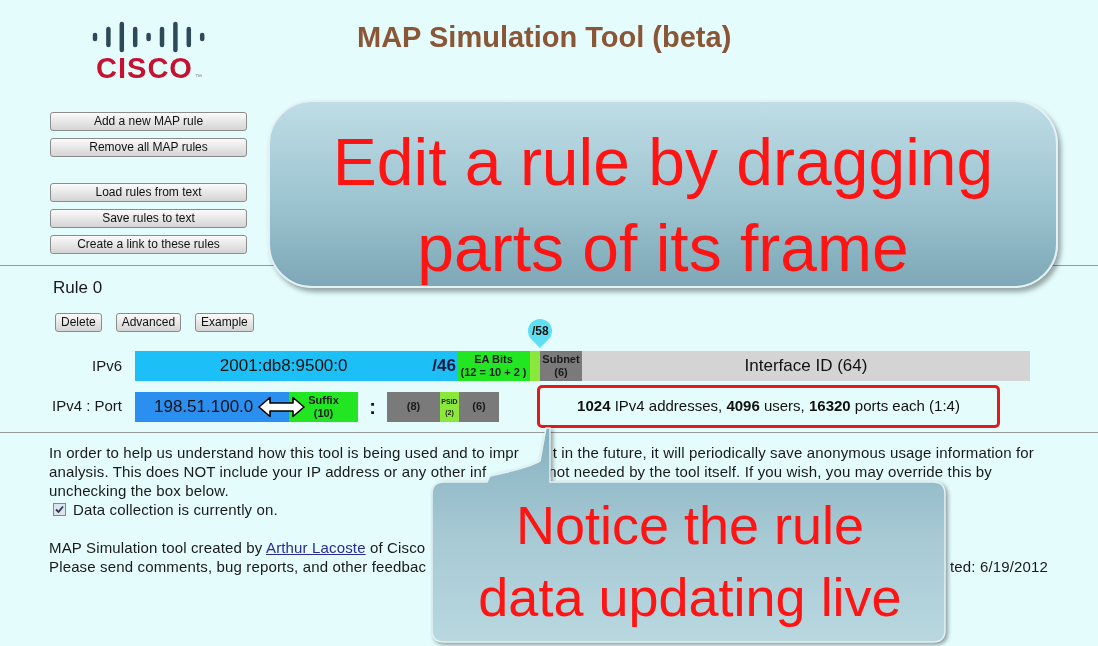 The width and height of the screenshot is (1098, 646). What do you see at coordinates (479, 406) in the screenshot?
I see `port-bits-segment: (6)` at bounding box center [479, 406].